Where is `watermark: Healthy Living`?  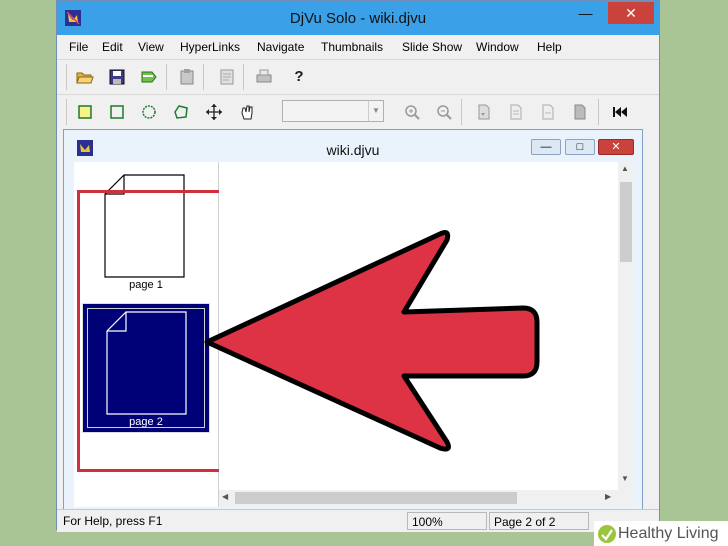 watermark: Healthy Living is located at coordinates (661, 533).